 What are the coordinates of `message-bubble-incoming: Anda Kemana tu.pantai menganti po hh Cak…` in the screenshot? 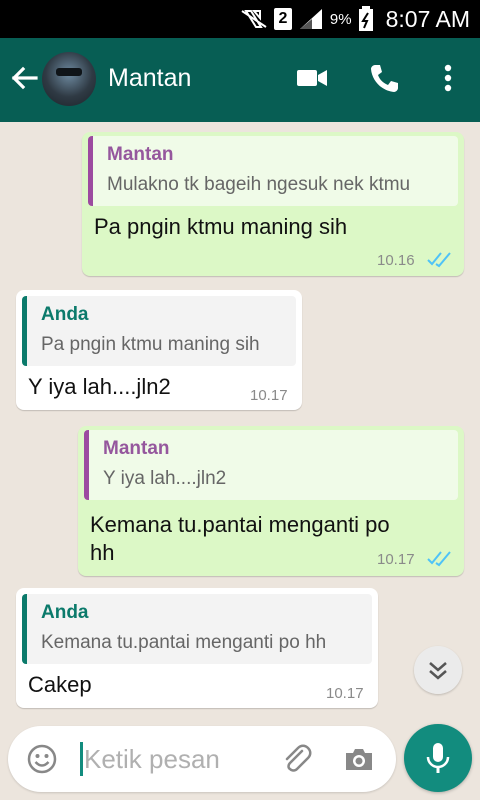 It's located at (197, 648).